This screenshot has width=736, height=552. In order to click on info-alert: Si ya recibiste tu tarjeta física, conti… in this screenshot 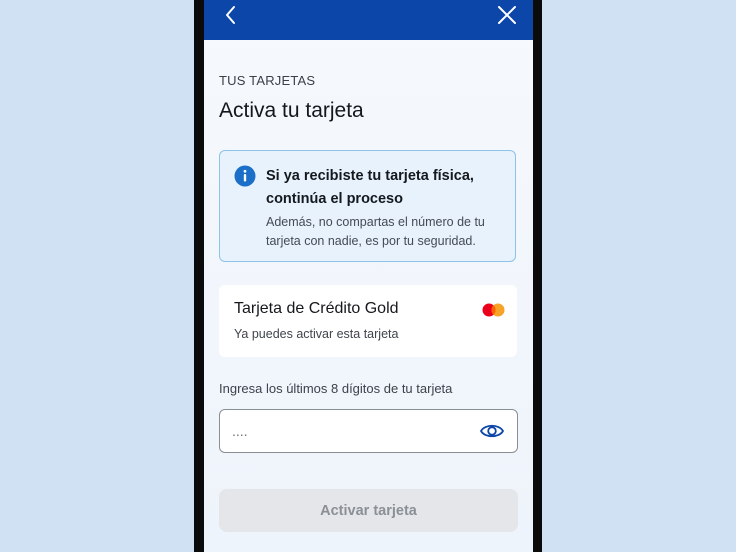, I will do `click(367, 206)`.